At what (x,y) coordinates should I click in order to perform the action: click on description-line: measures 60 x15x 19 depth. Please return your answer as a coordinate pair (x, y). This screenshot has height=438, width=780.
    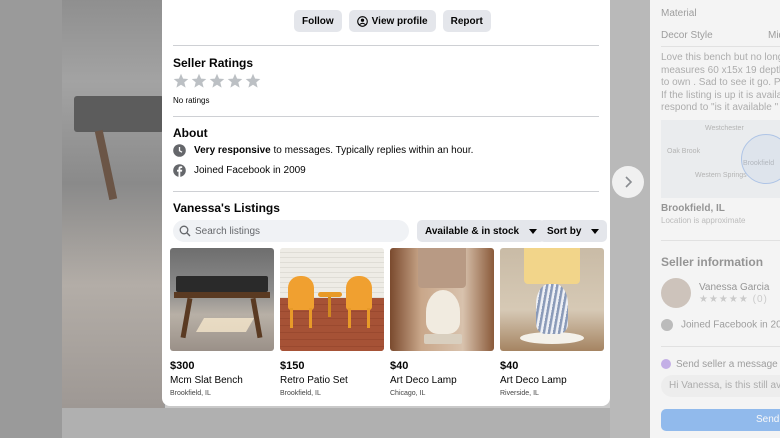
    Looking at the image, I should click on (720, 70).